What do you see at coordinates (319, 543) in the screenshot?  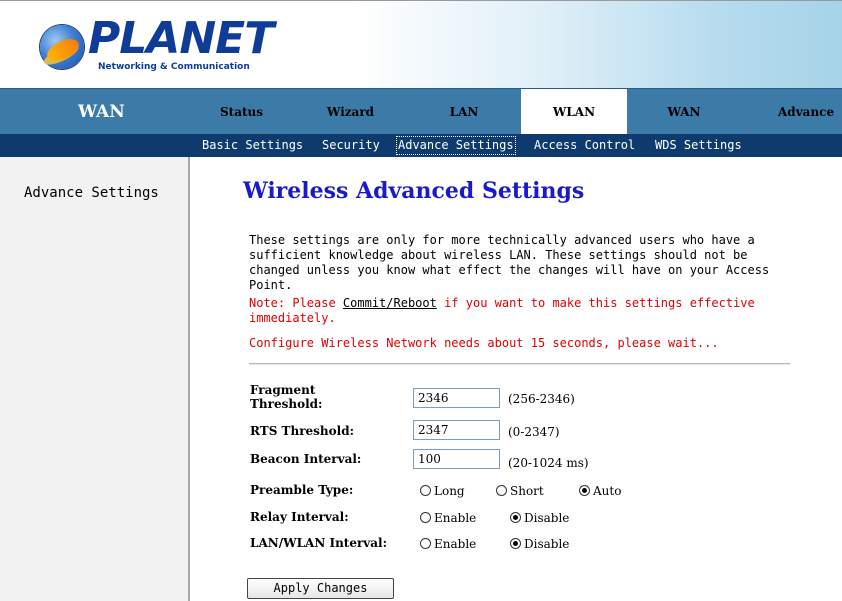 I see `lan-wlan-interval-label: LAN/WLAN Interval:` at bounding box center [319, 543].